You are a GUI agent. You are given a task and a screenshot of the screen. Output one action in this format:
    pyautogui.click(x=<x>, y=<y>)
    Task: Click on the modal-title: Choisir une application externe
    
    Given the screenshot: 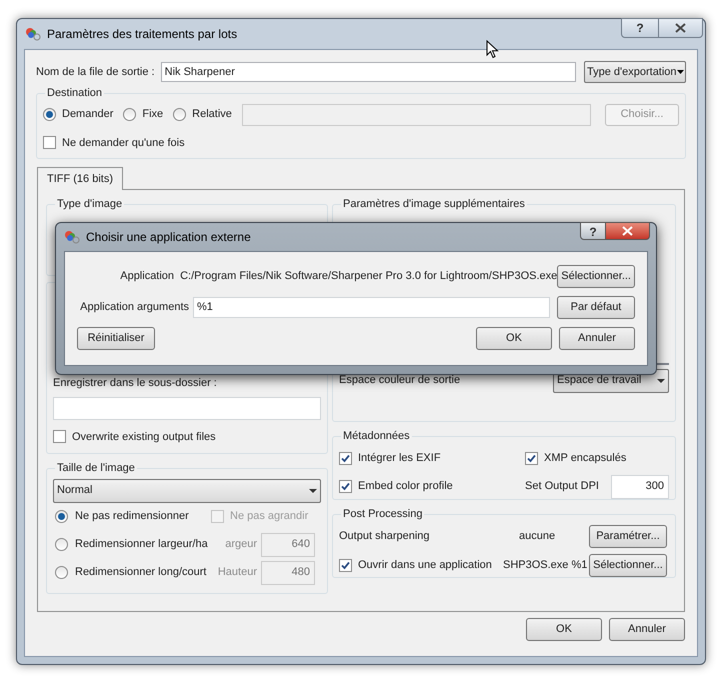 What is the action you would take?
    pyautogui.click(x=168, y=237)
    